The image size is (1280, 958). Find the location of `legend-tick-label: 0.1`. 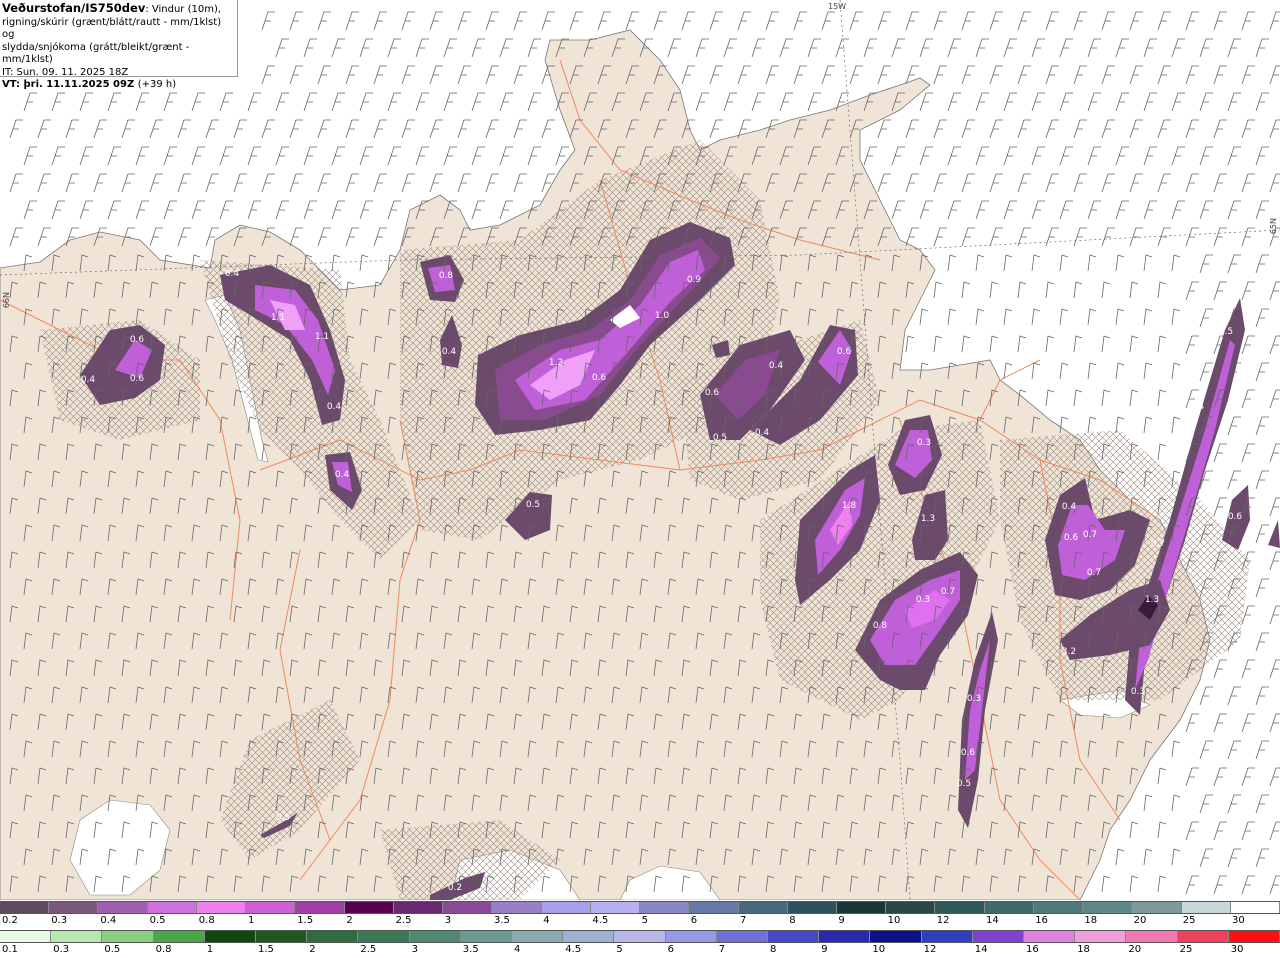

legend-tick-label: 0.1 is located at coordinates (10, 949).